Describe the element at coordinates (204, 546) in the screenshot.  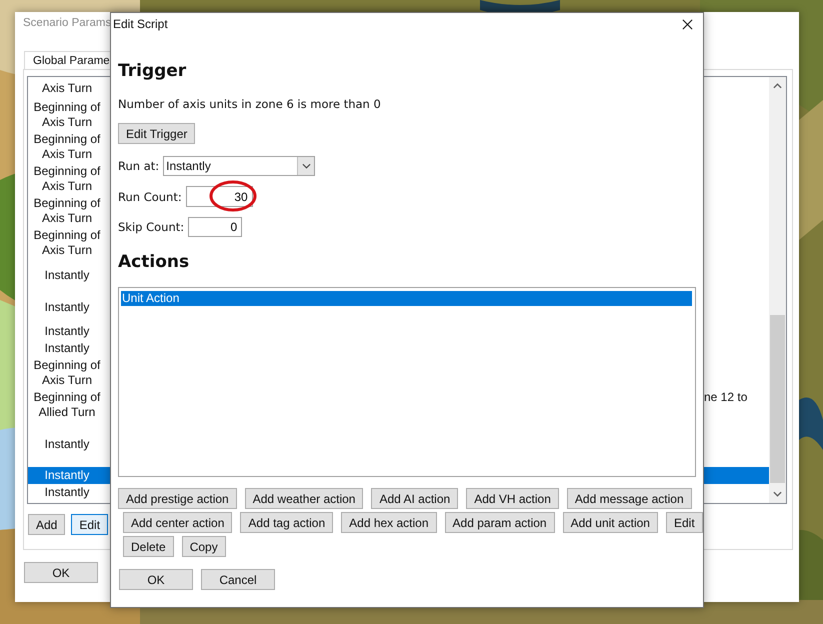
I see `action-button: Copy` at that location.